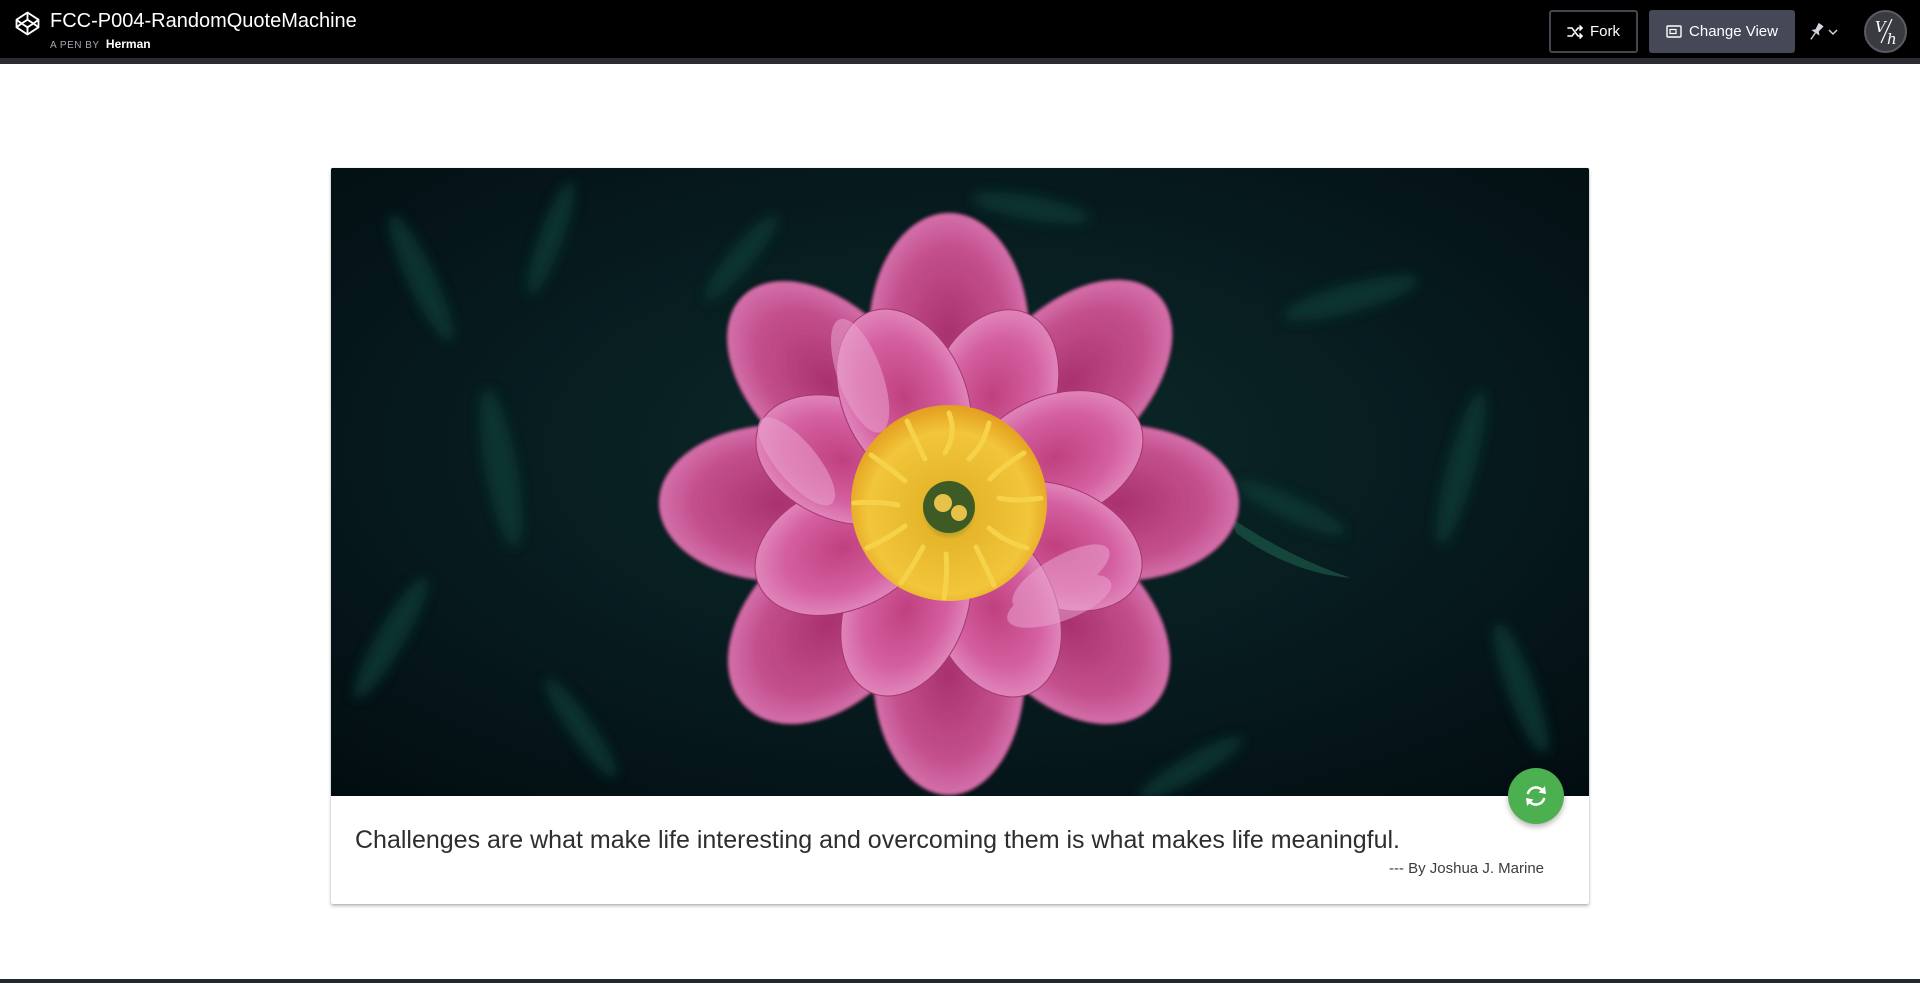 The height and width of the screenshot is (983, 1920). I want to click on pin-menu-button, so click(1824, 32).